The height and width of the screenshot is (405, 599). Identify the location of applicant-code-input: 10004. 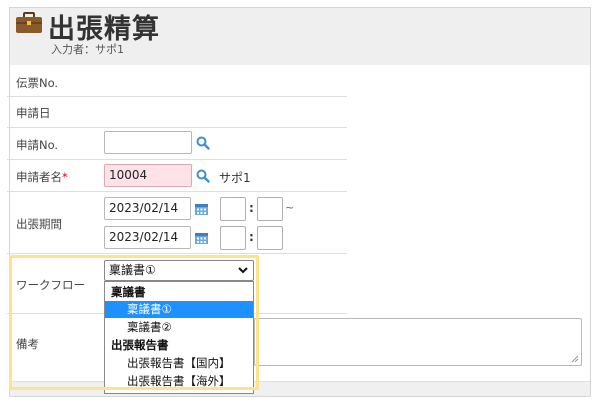
(148, 175).